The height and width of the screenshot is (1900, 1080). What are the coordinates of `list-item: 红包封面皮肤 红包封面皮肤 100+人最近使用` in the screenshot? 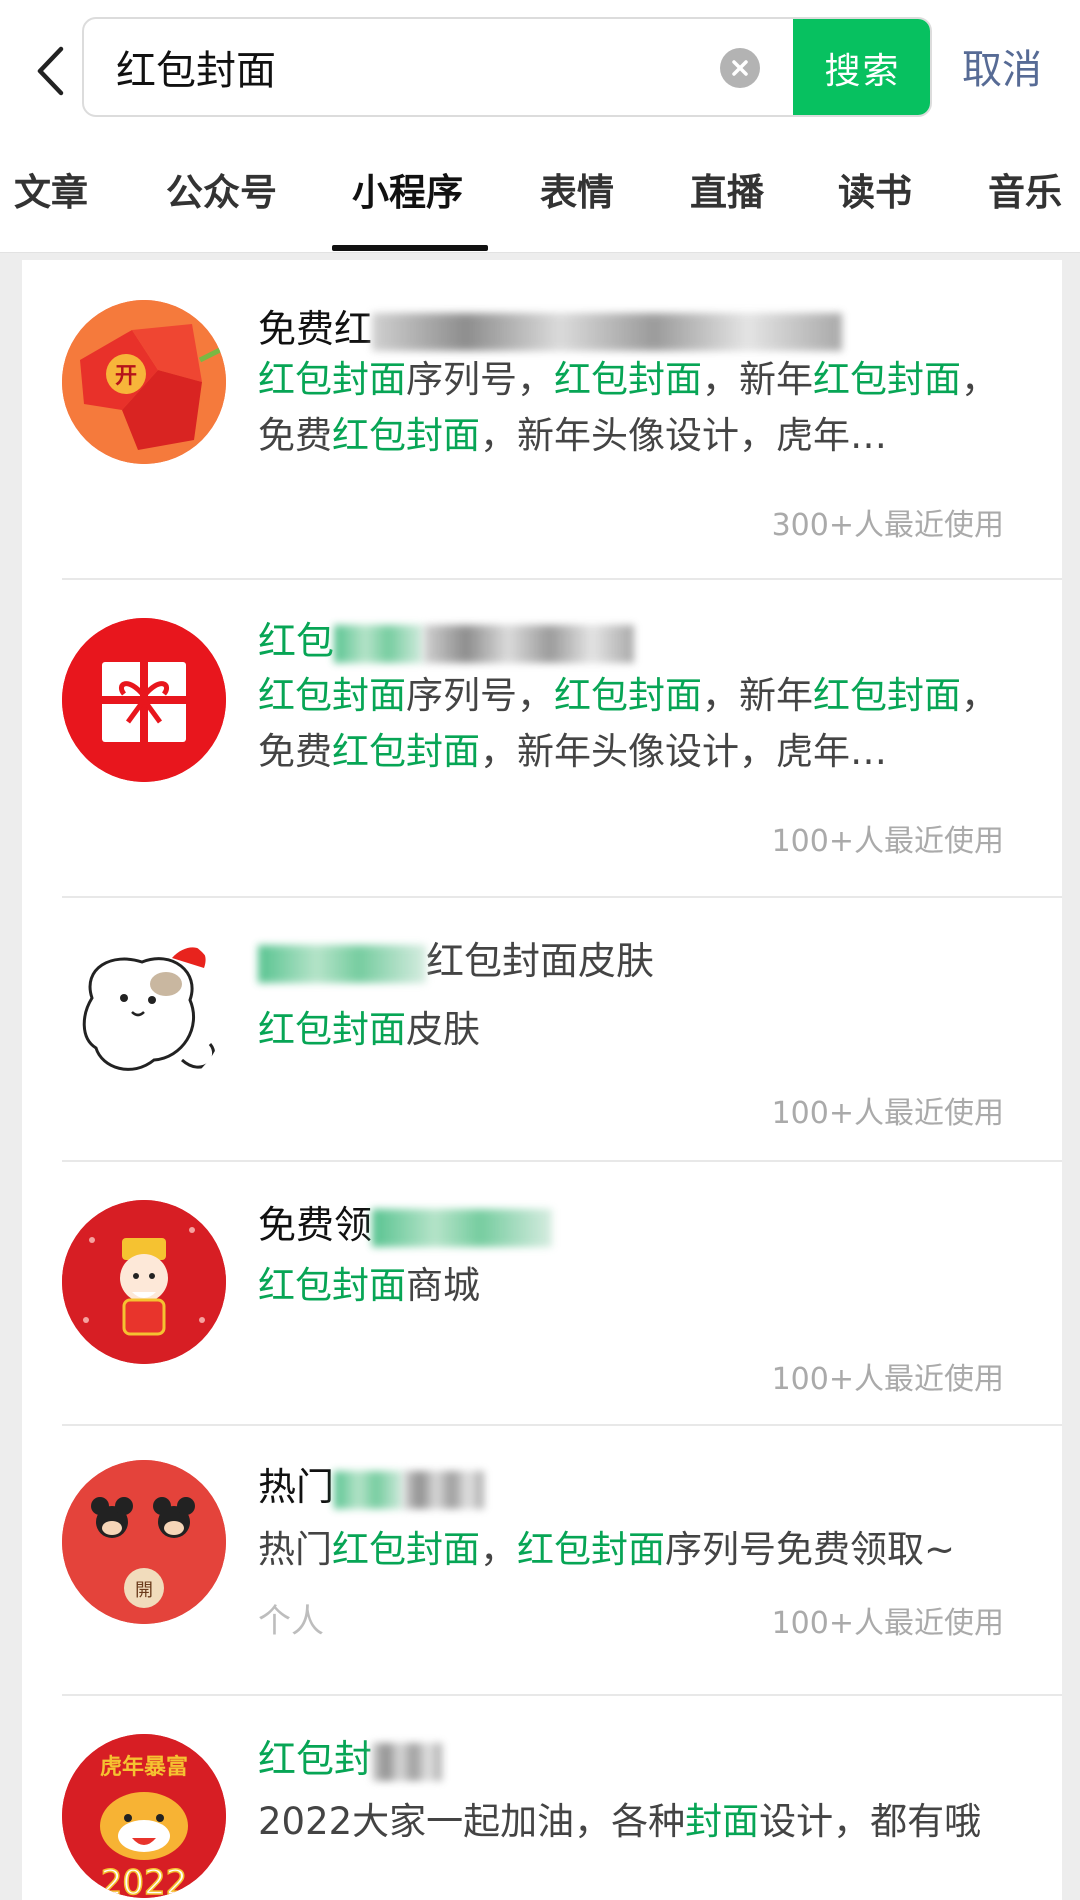 It's located at (562, 1029).